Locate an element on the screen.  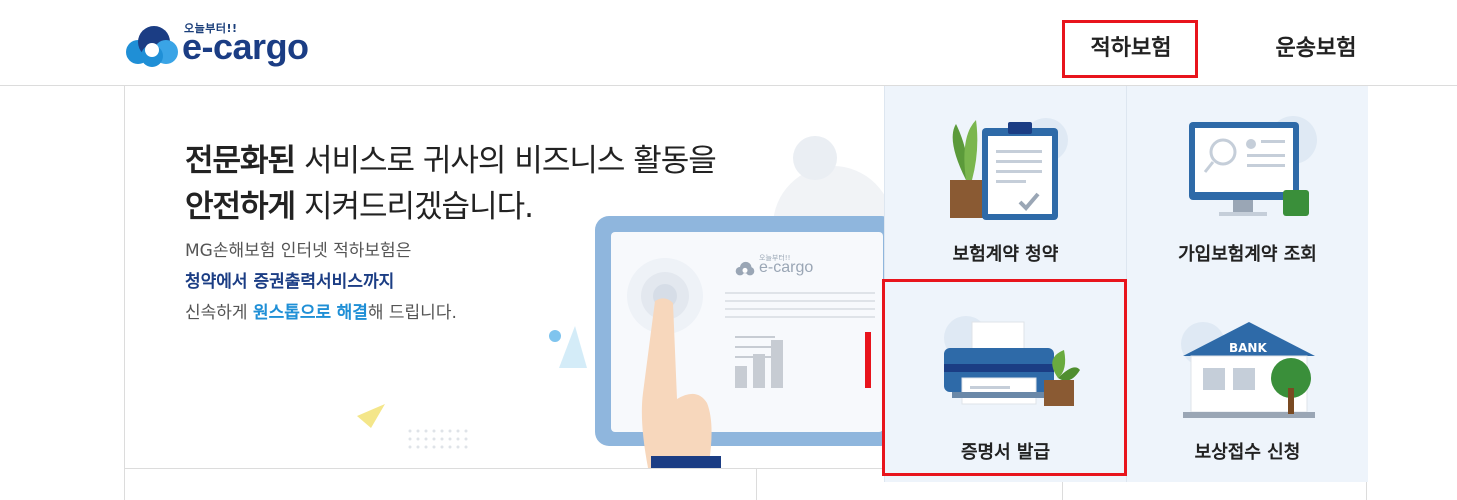
hero-desc-solve: 해결 is located at coordinates (352, 313).